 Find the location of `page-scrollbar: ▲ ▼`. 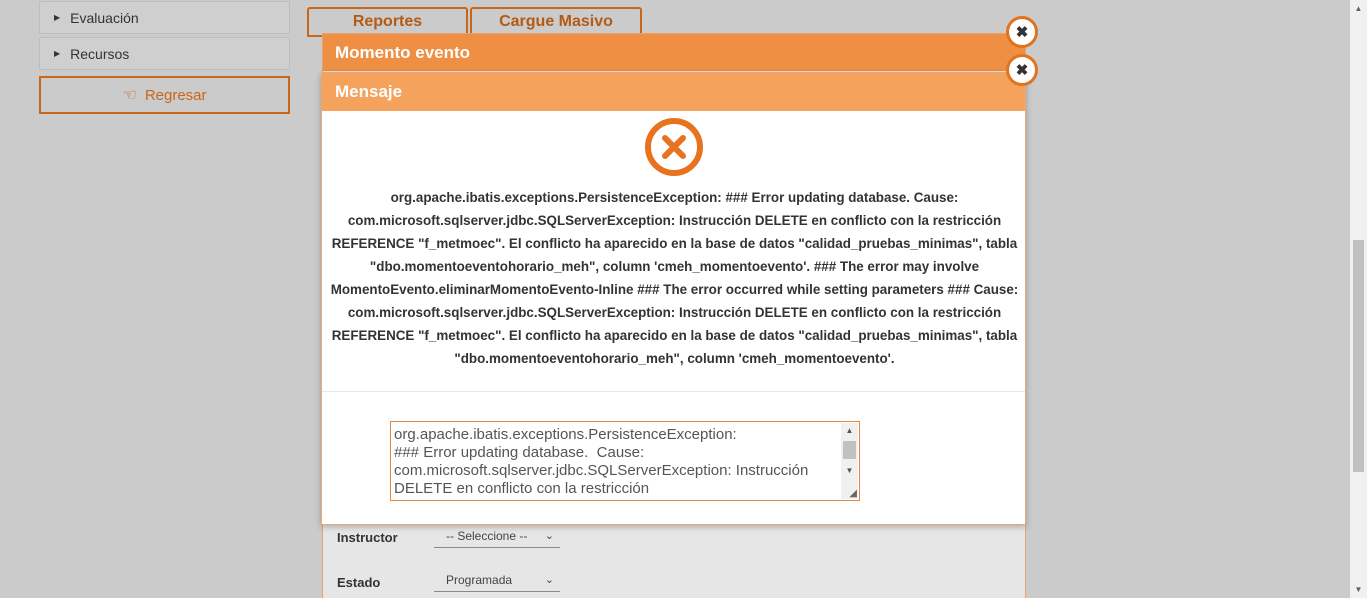

page-scrollbar: ▲ ▼ is located at coordinates (1358, 299).